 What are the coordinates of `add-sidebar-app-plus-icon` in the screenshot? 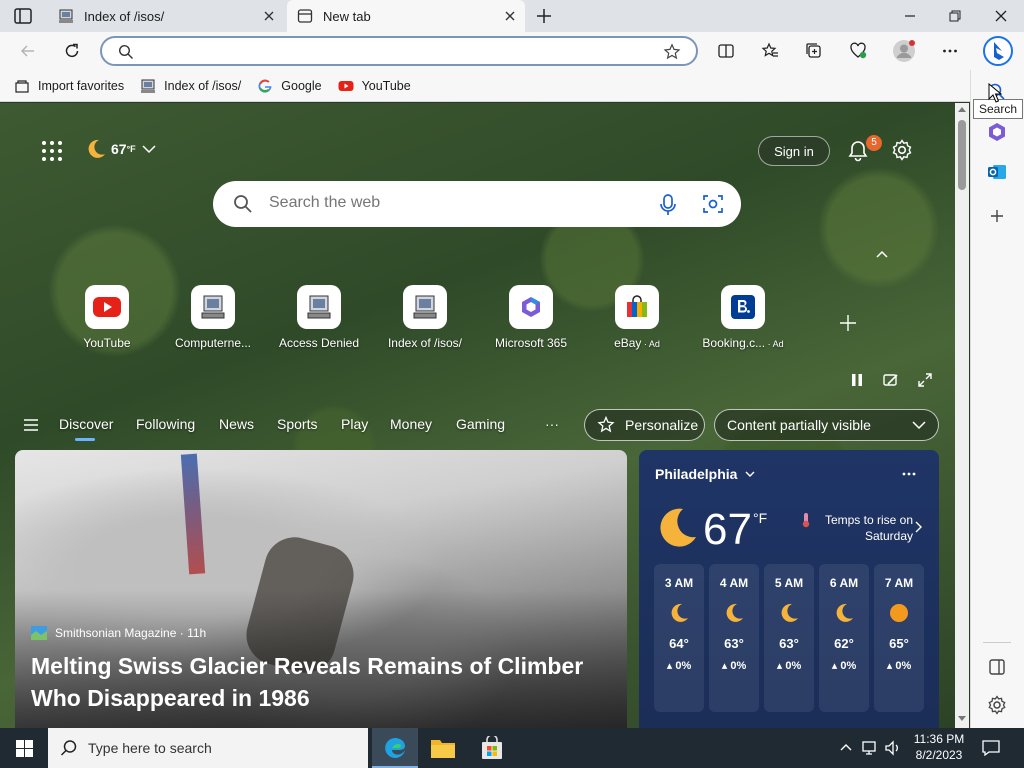 It's located at (997, 216).